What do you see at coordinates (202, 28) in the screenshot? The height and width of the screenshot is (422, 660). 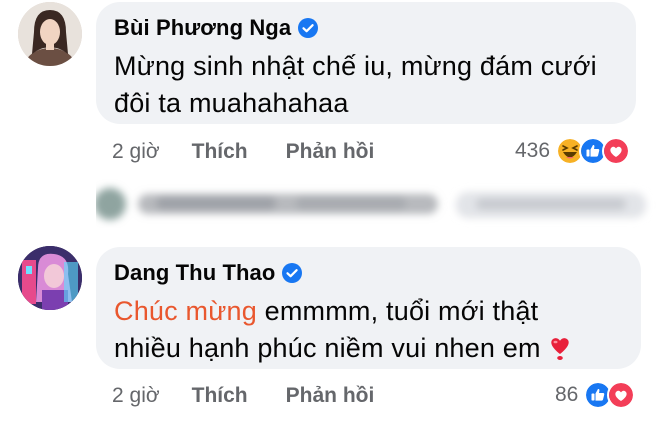 I see `comment-author: Bùi Phương Nga` at bounding box center [202, 28].